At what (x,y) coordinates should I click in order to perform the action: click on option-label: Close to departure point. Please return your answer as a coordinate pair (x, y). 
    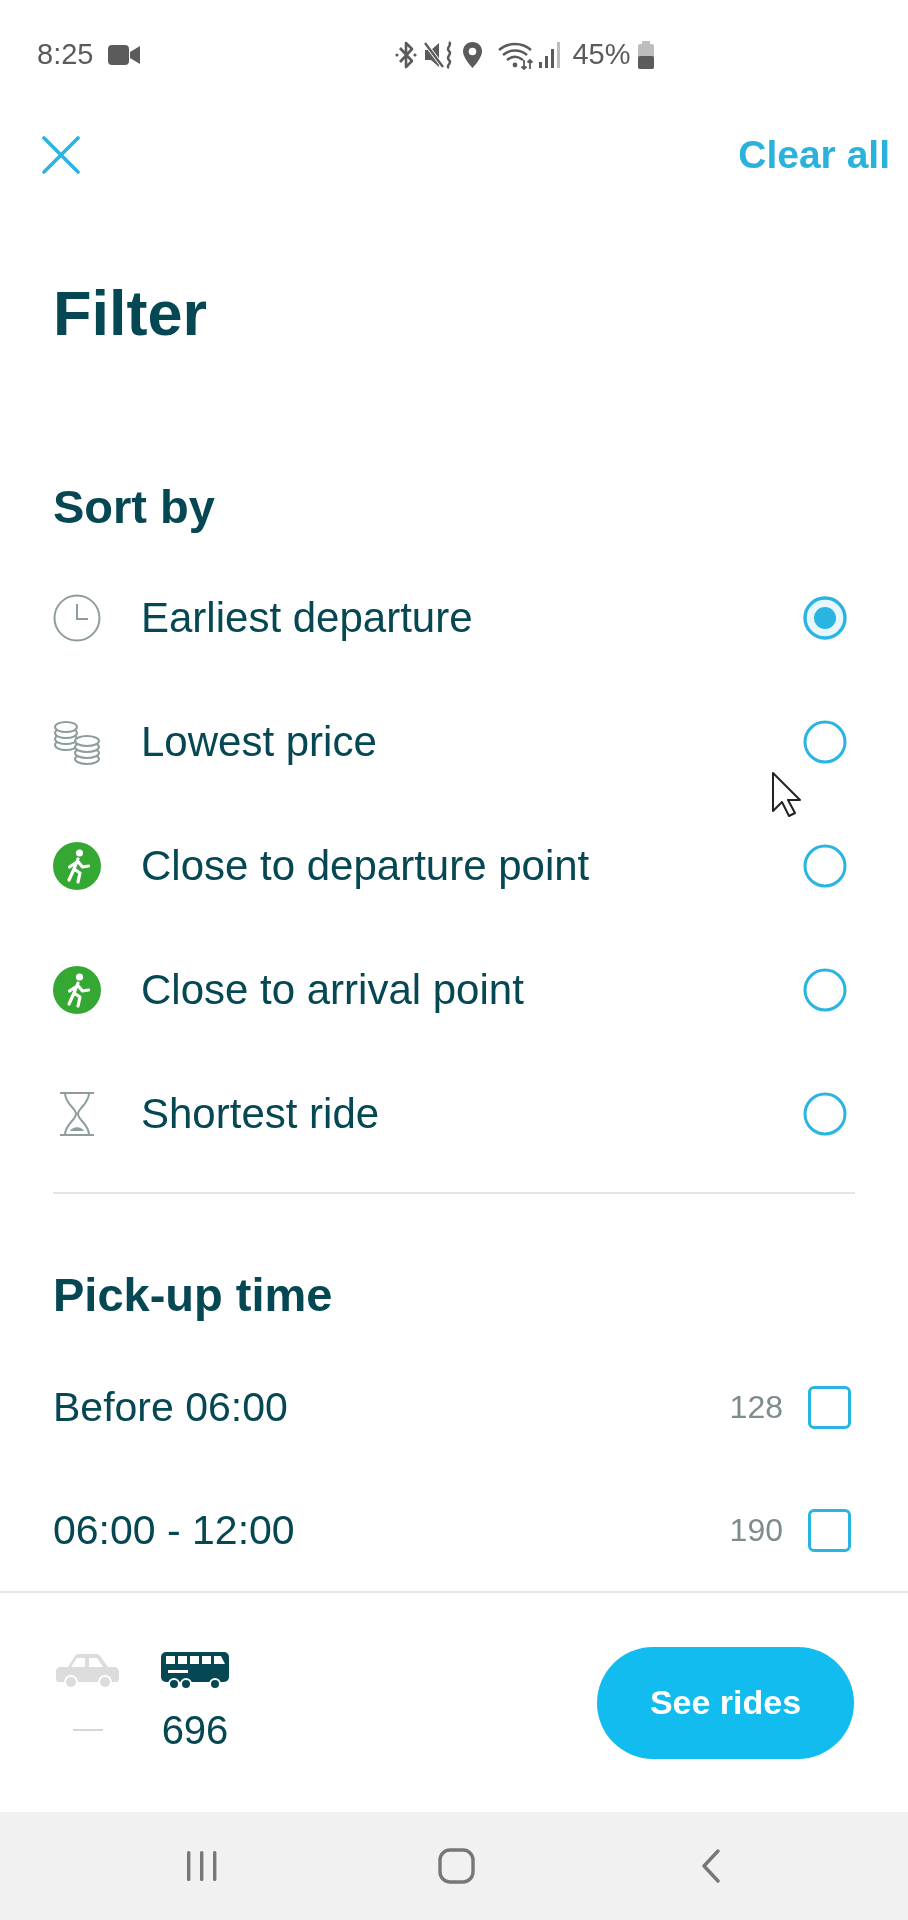
    Looking at the image, I should click on (365, 865).